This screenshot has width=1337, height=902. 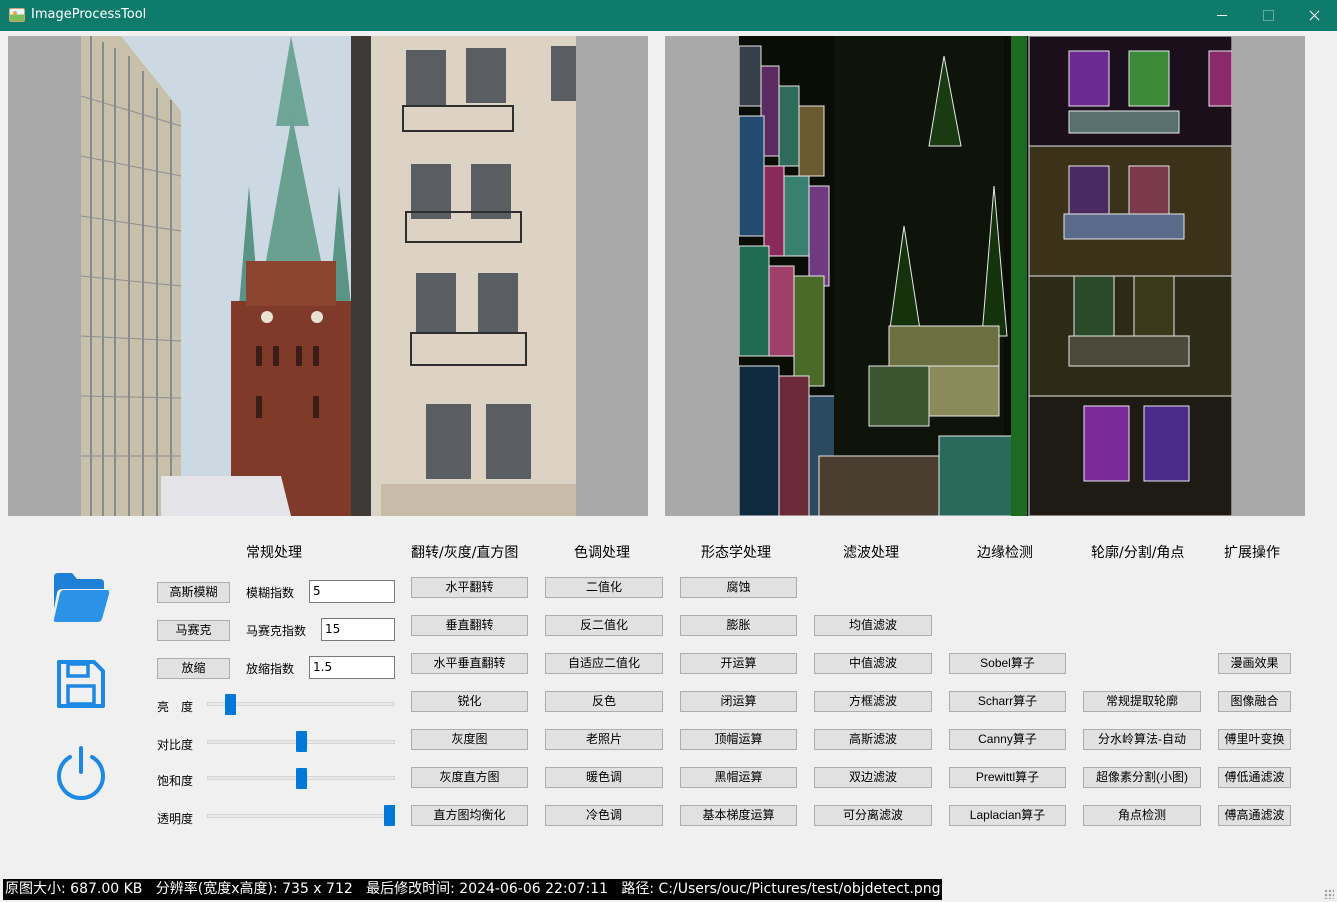 What do you see at coordinates (301, 778) in the screenshot?
I see `saturation-slider-thumb` at bounding box center [301, 778].